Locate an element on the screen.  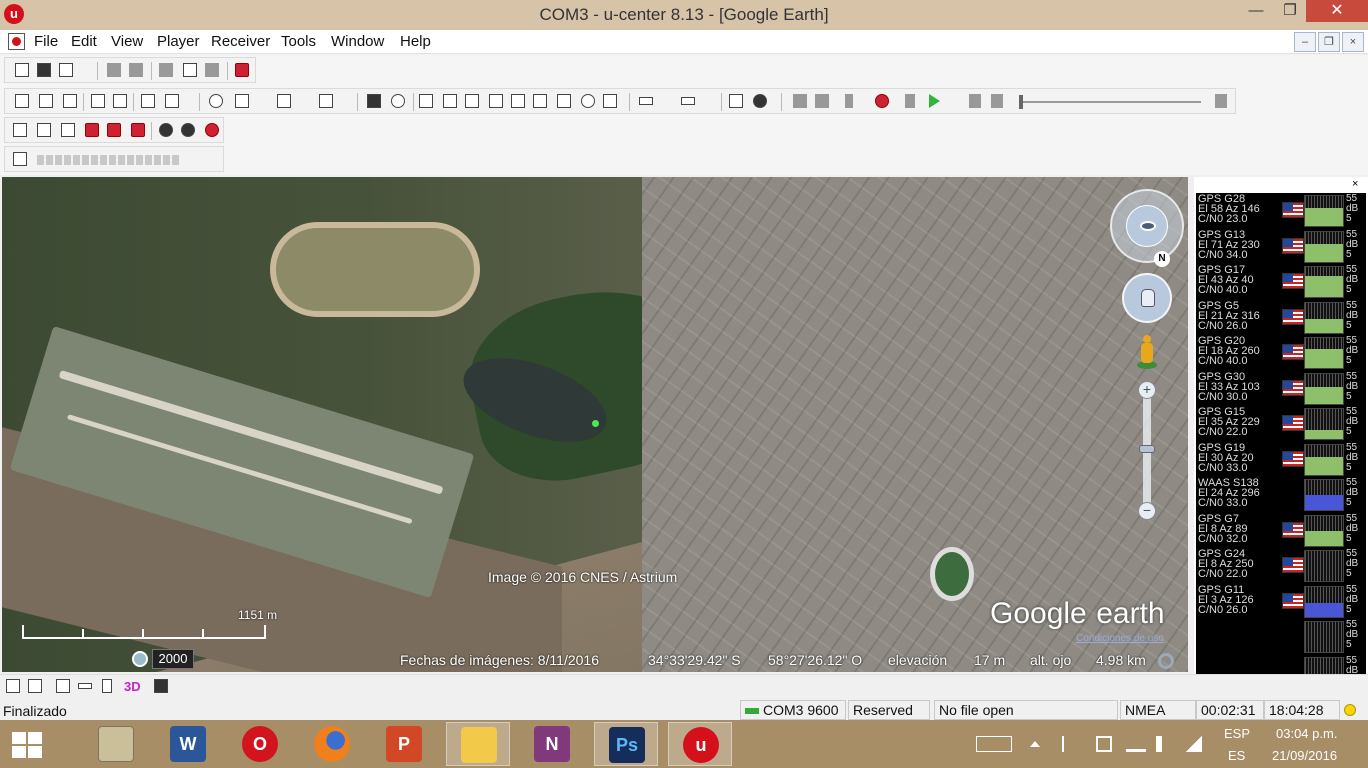
view-3d-button: 3D is located at coordinates (132, 686).